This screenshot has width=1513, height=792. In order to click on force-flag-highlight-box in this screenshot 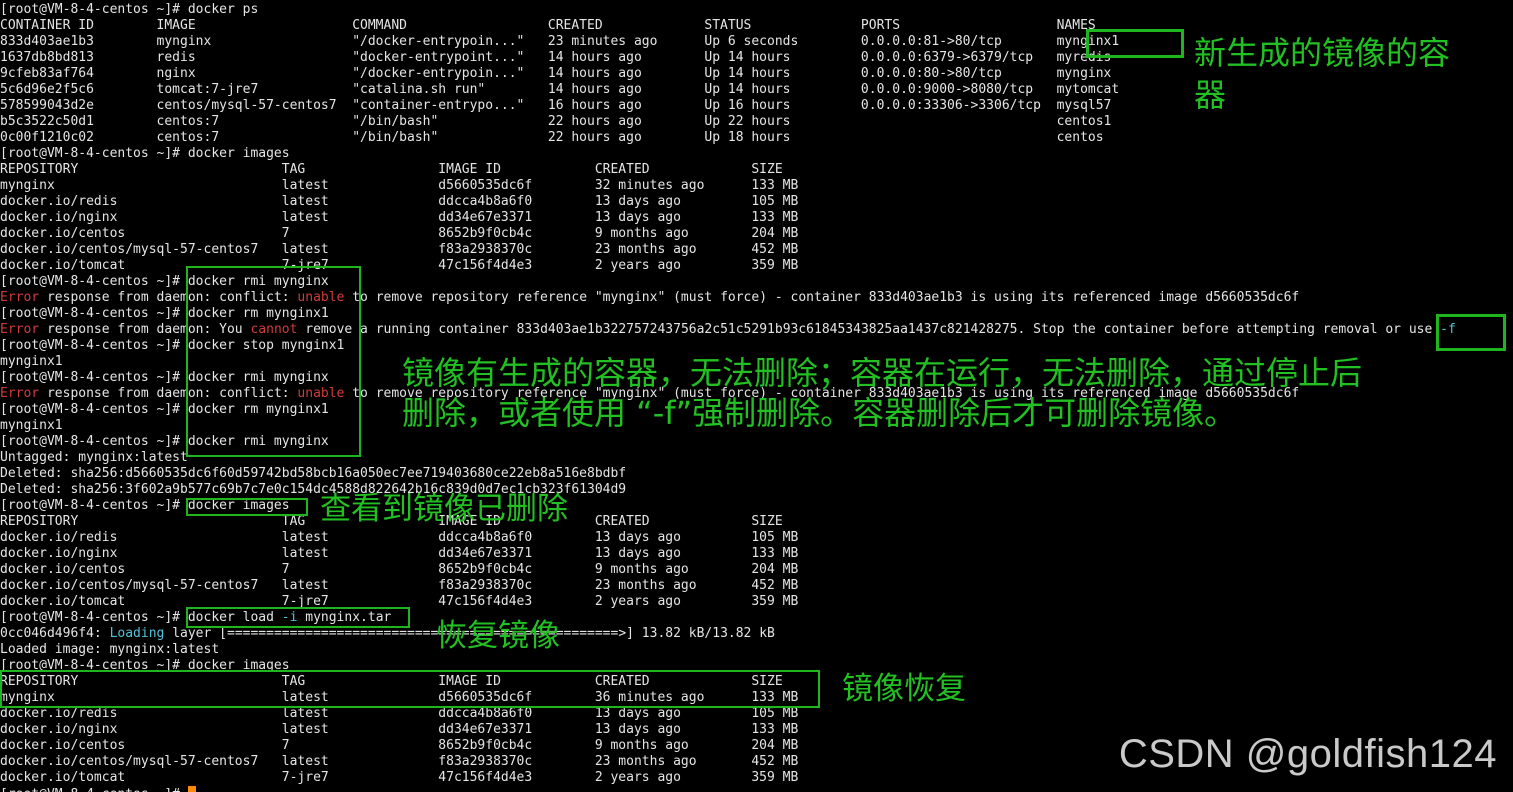, I will do `click(1471, 332)`.